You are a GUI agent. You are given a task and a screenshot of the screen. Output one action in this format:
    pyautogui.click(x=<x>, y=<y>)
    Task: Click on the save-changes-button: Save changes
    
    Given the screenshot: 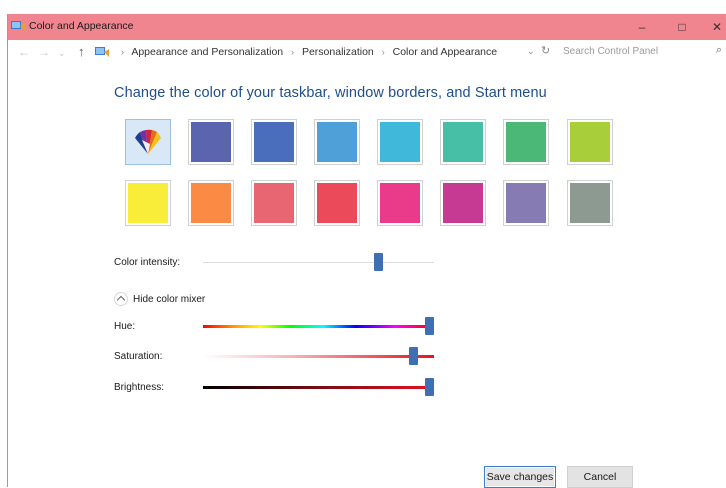 What is the action you would take?
    pyautogui.click(x=520, y=477)
    